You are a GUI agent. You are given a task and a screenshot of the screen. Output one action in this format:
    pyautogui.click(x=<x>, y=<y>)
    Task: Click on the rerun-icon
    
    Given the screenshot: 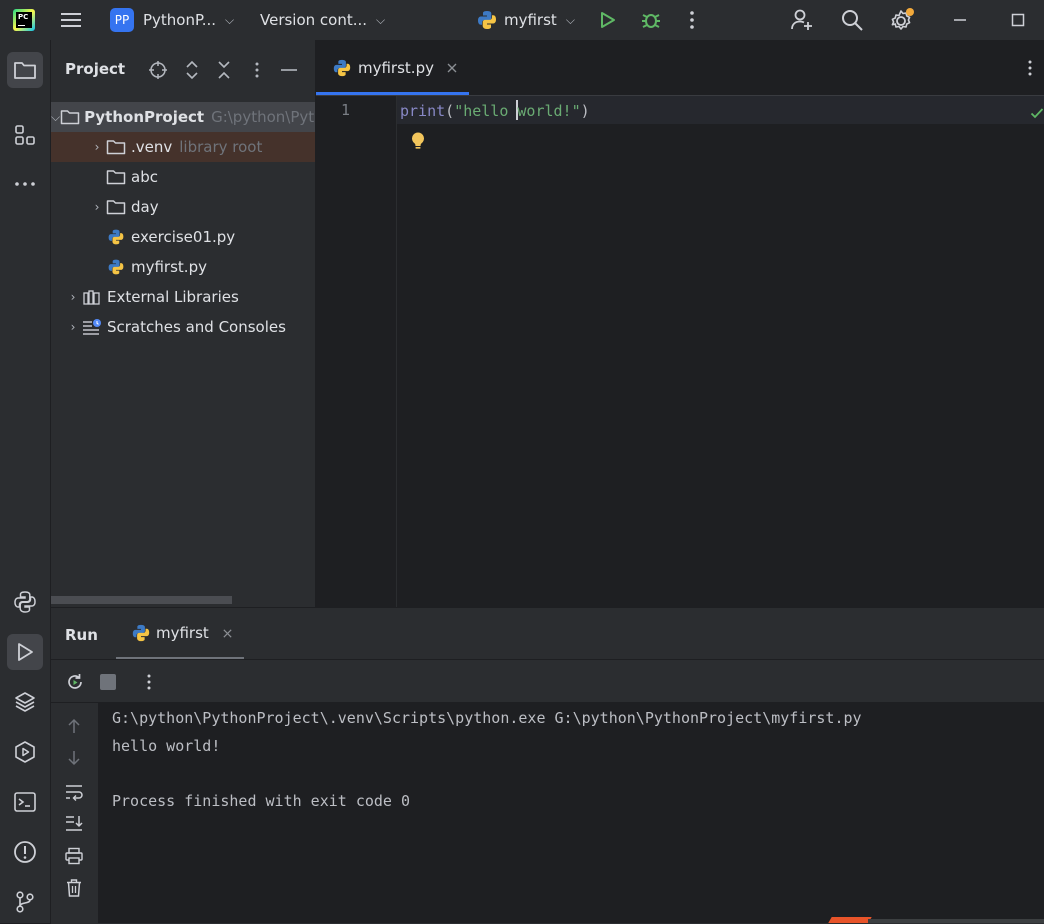 What is the action you would take?
    pyautogui.click(x=75, y=682)
    